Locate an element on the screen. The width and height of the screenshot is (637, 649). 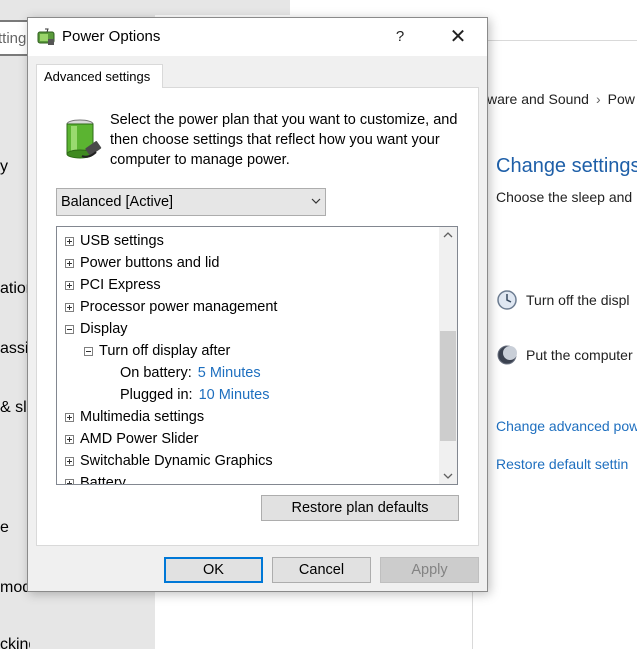
help-button: ? is located at coordinates (400, 37).